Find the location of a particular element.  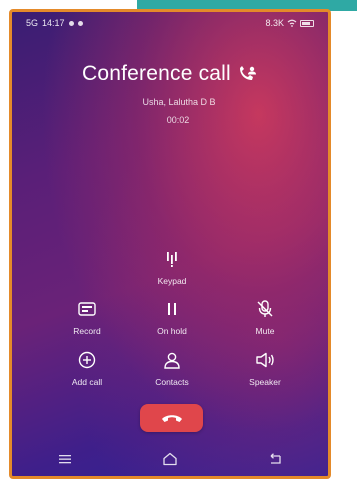

carrier-label: 5G is located at coordinates (32, 23).